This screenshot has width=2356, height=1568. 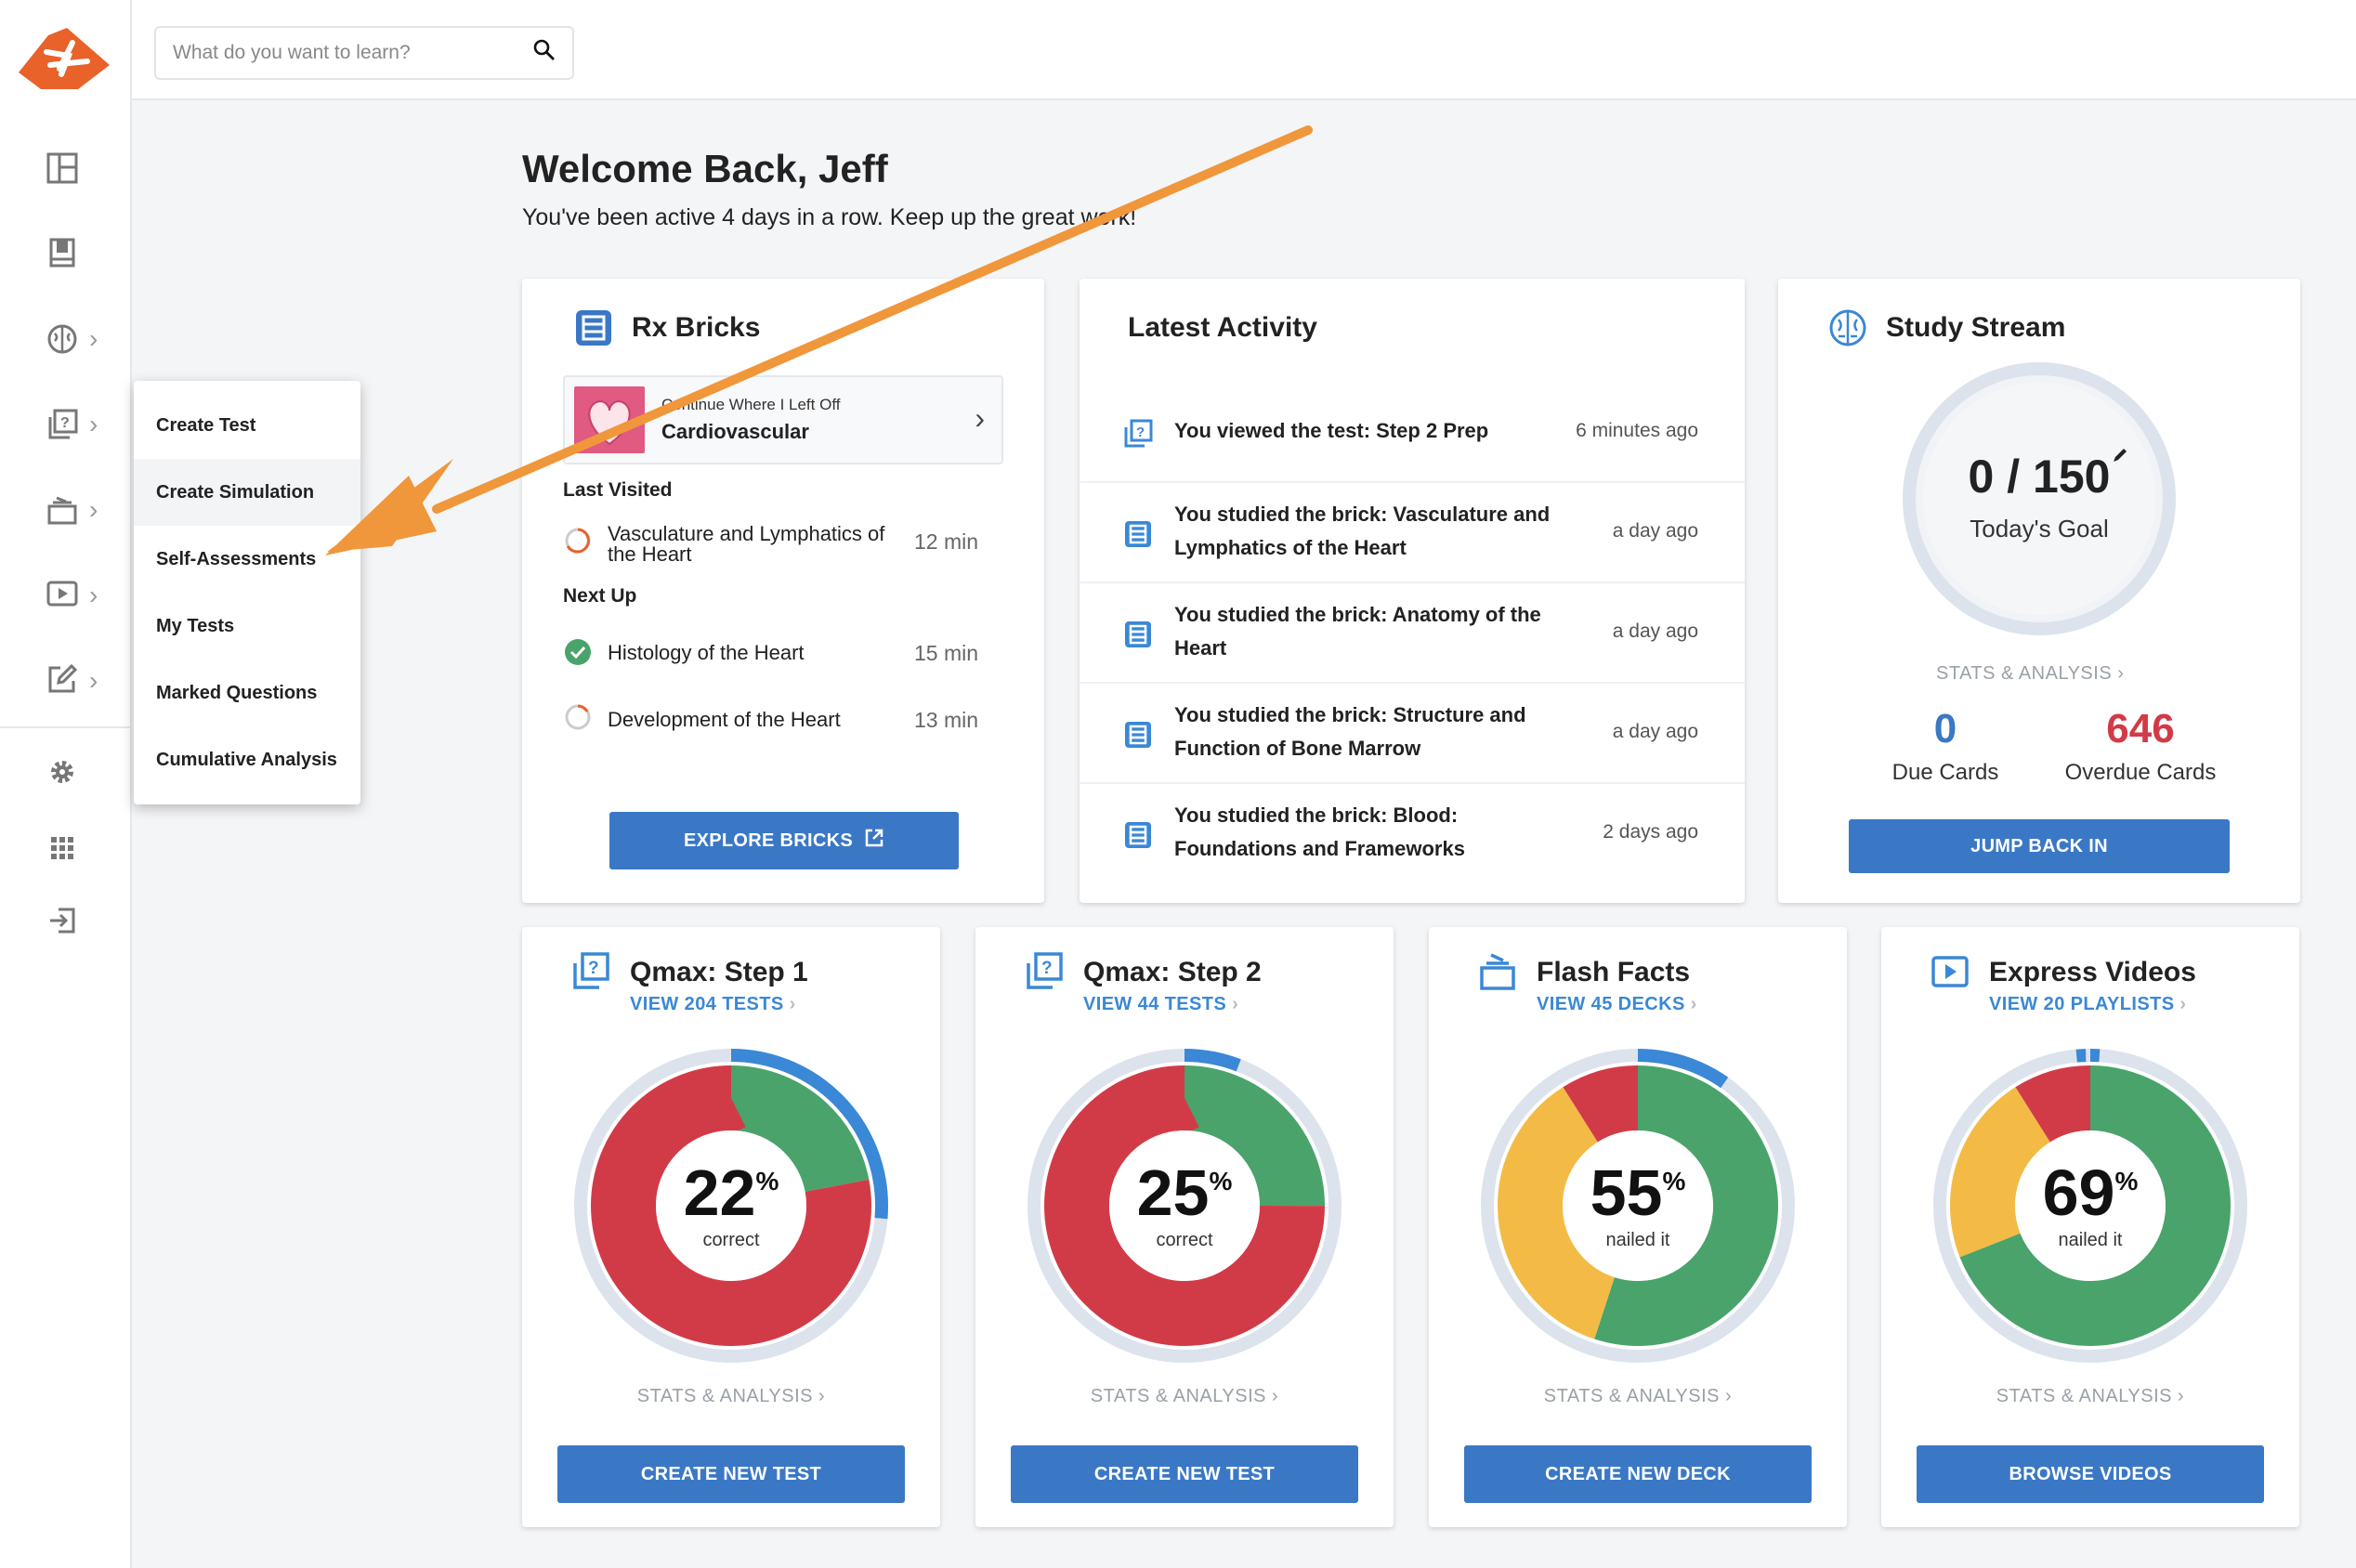 I want to click on percent-value: 69%, so click(x=2090, y=1193).